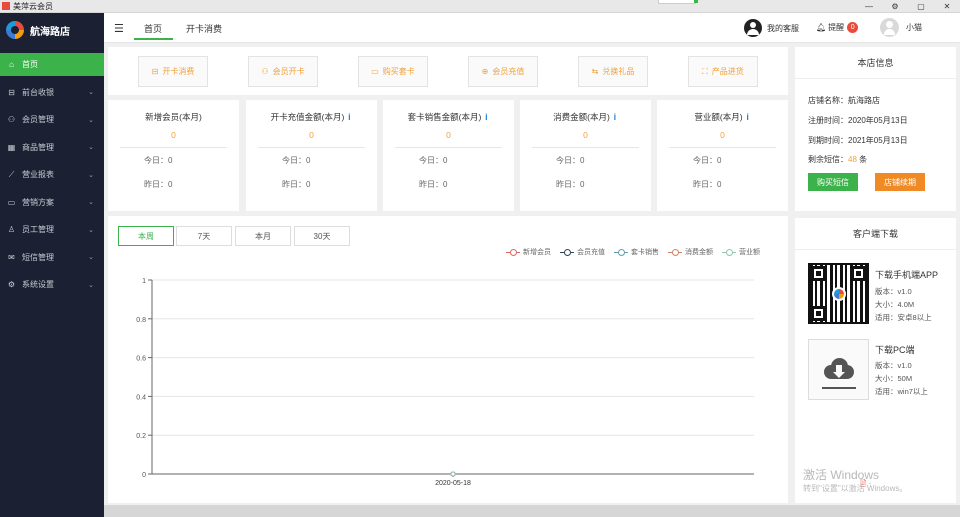  I want to click on close-icon: ✕, so click(947, 6).